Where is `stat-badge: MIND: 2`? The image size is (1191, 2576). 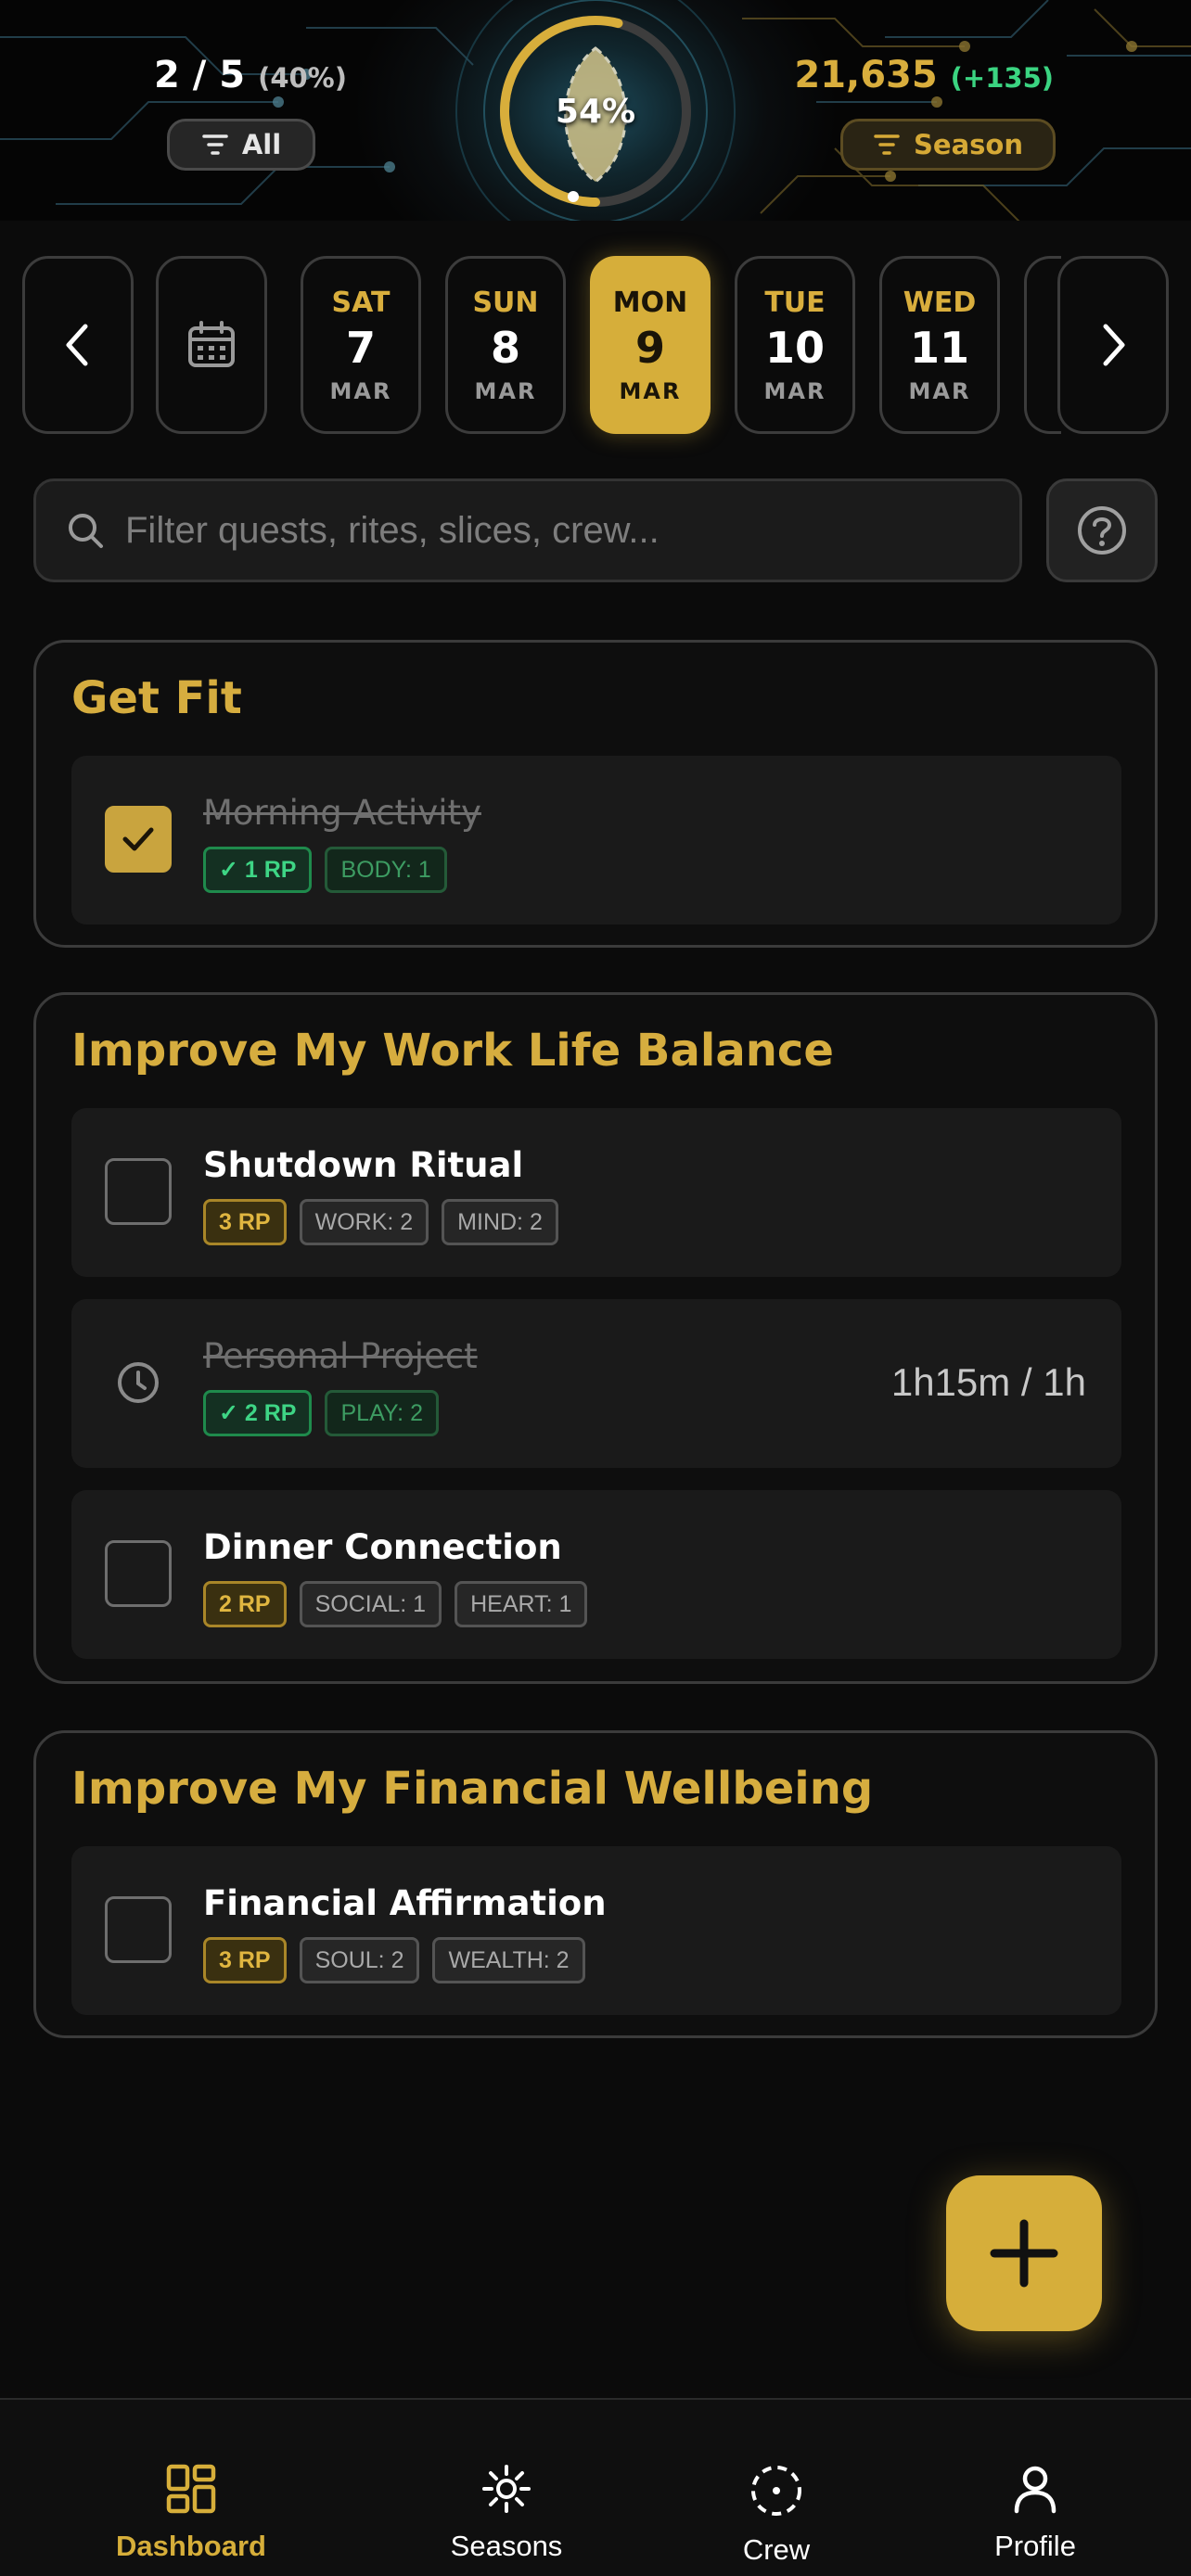
stat-badge: MIND: 2 is located at coordinates (500, 1222).